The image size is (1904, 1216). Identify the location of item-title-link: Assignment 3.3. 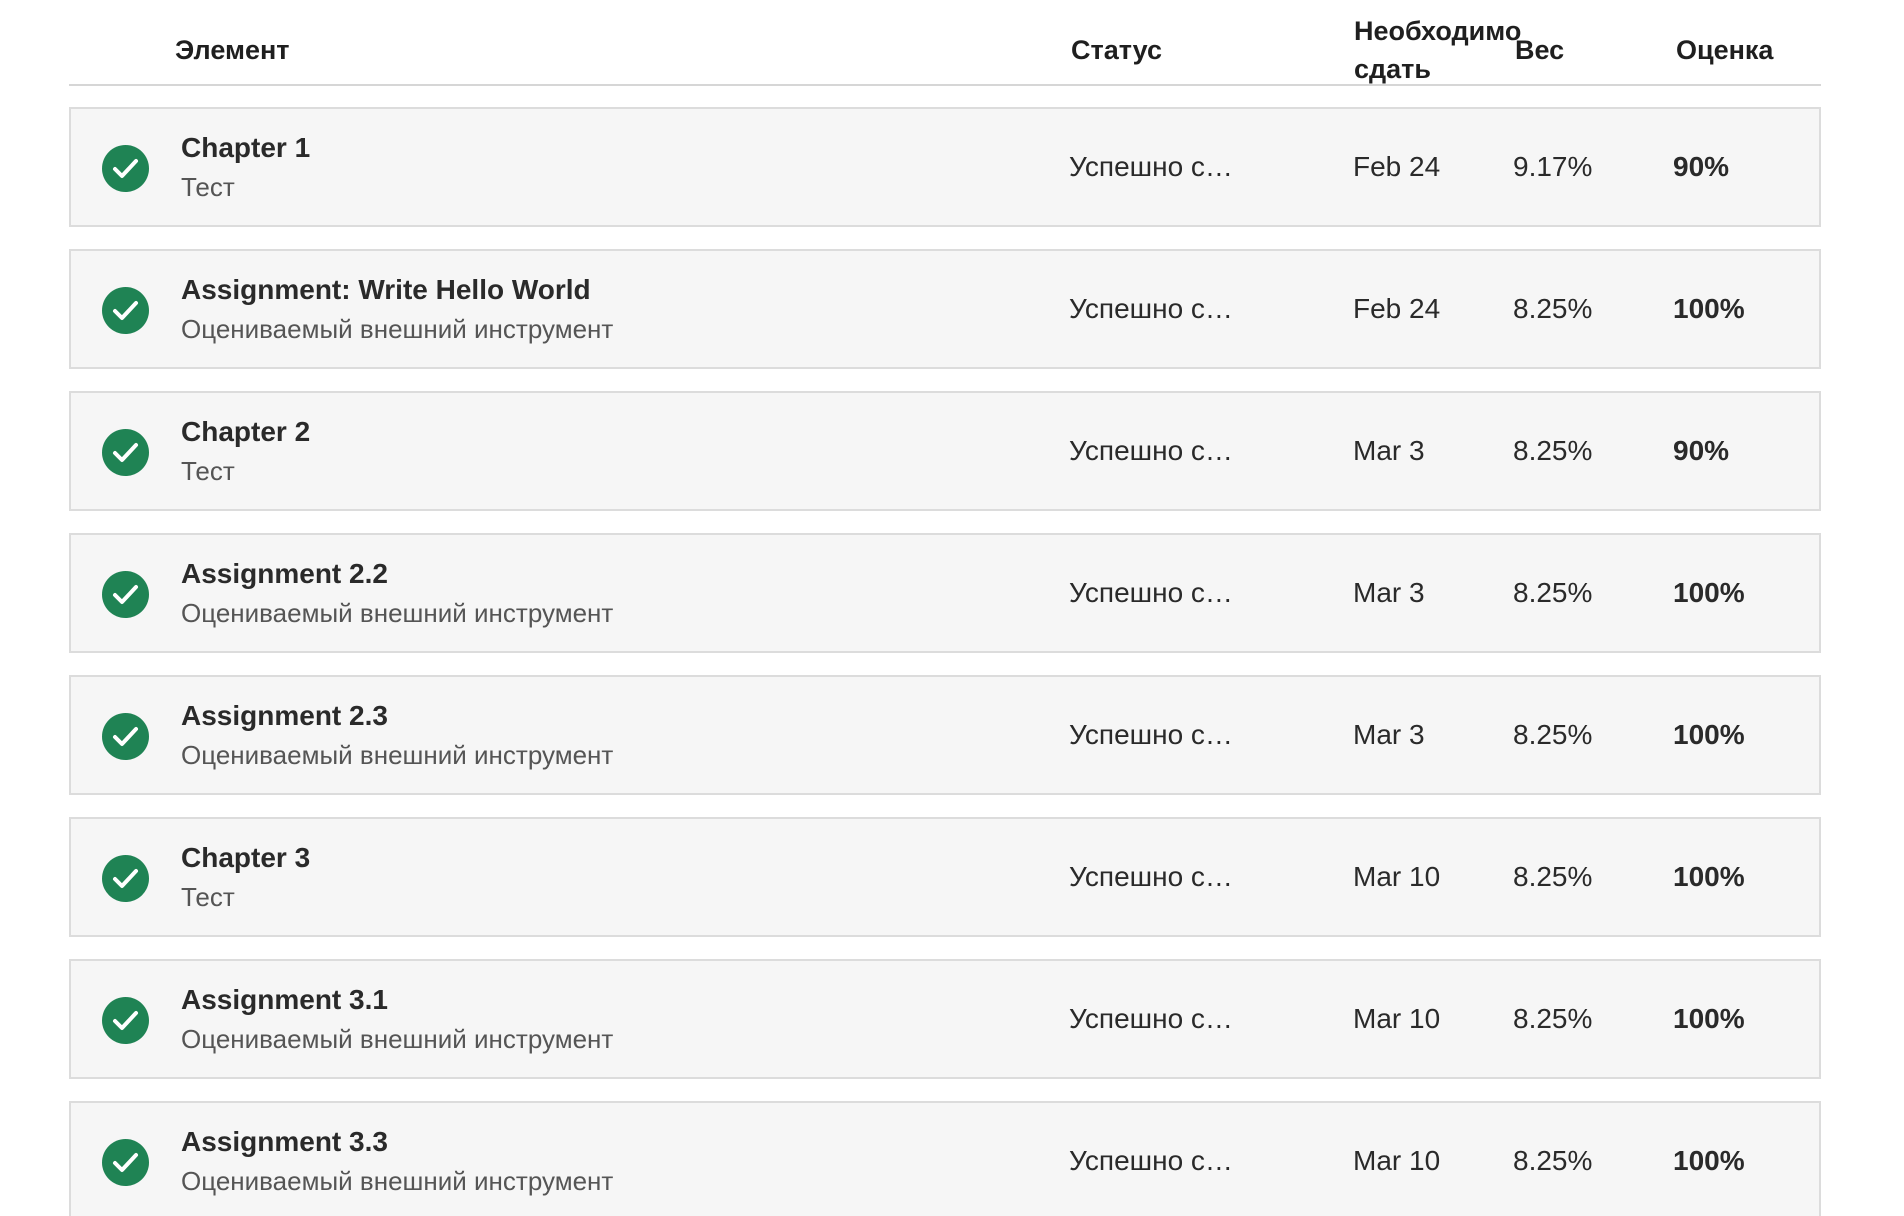
(284, 1142).